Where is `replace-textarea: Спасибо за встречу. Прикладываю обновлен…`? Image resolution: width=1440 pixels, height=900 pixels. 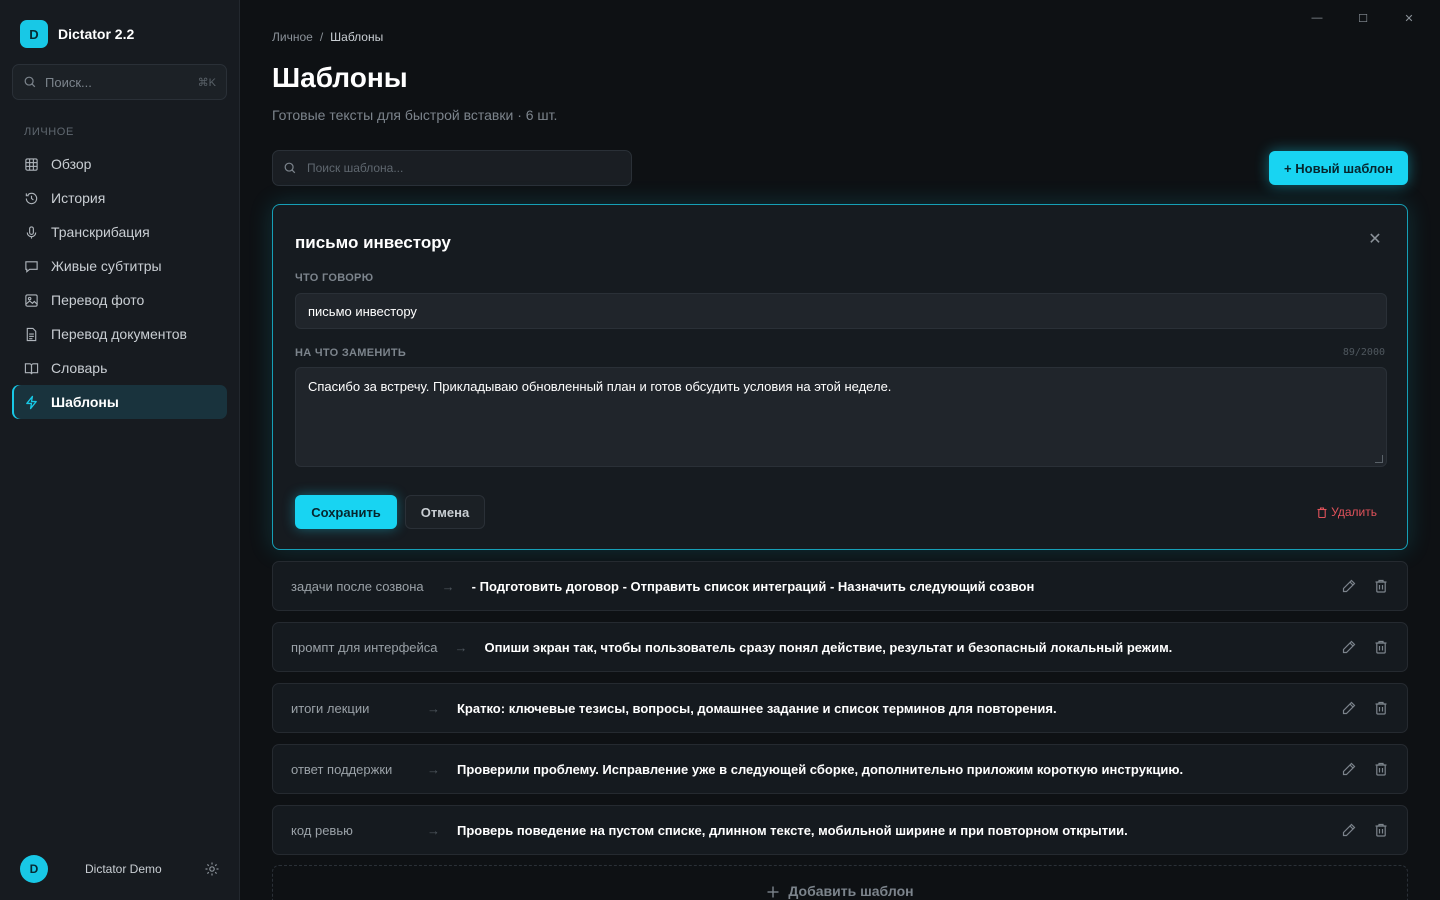
replace-textarea: Спасибо за встречу. Прикладываю обновлен… is located at coordinates (841, 417).